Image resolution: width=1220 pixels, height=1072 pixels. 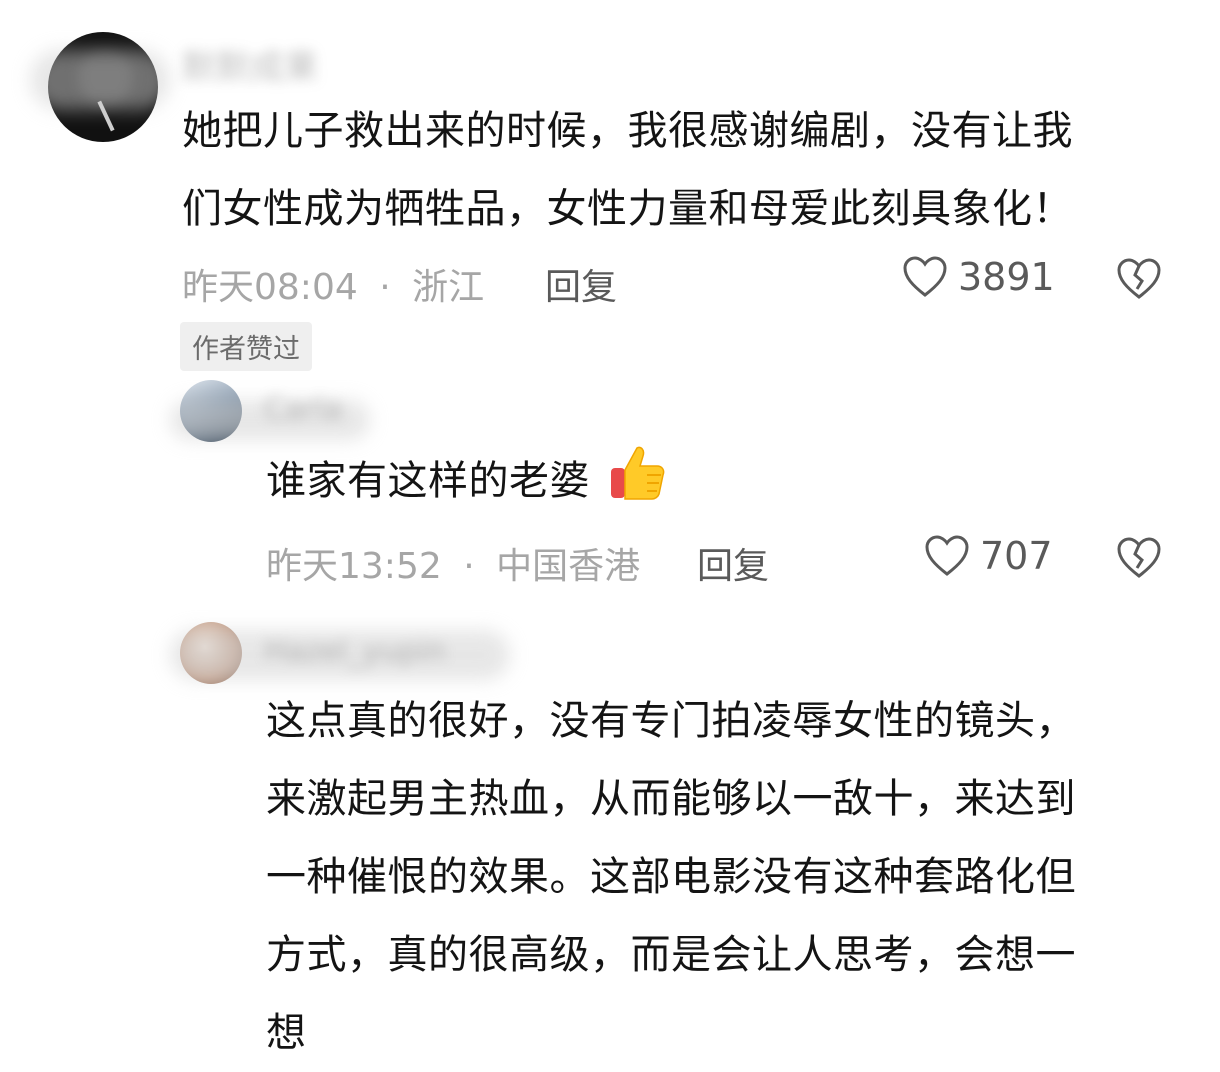 What do you see at coordinates (270, 287) in the screenshot?
I see `timestamp: 昨天08:04` at bounding box center [270, 287].